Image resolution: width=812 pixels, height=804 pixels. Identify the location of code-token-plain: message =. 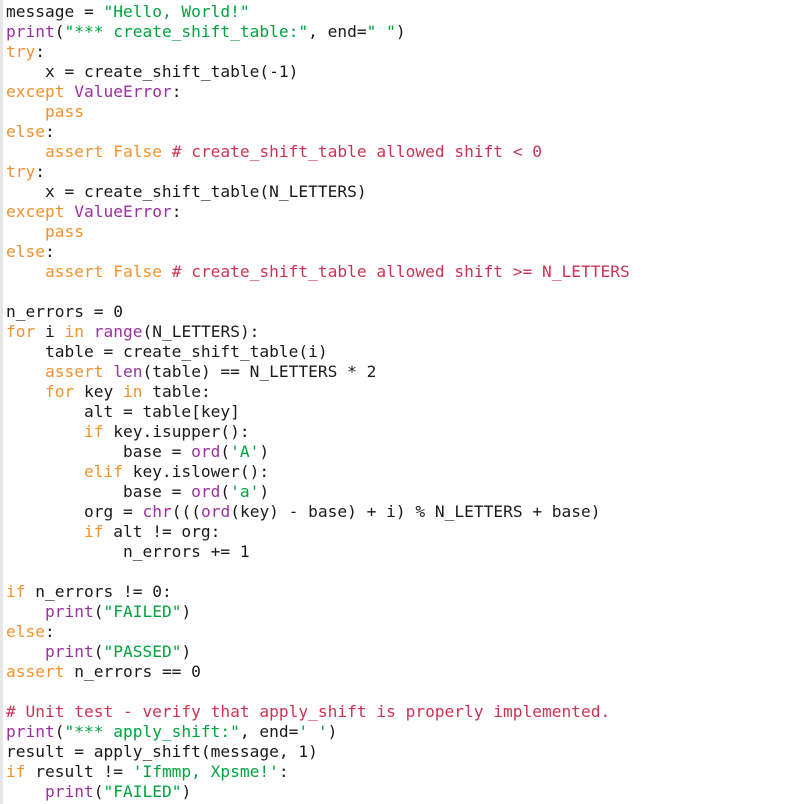
(55, 11).